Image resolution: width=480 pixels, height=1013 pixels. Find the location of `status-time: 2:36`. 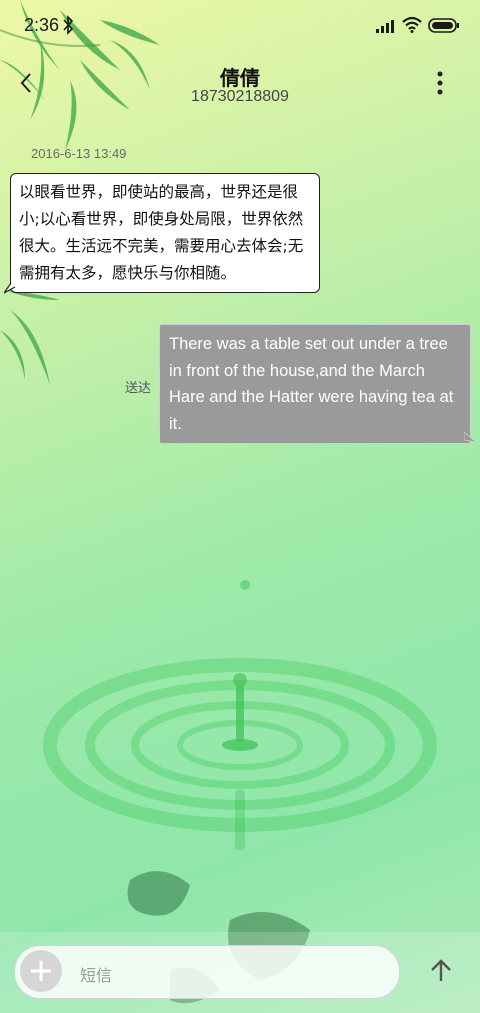

status-time: 2:36 is located at coordinates (42, 25).